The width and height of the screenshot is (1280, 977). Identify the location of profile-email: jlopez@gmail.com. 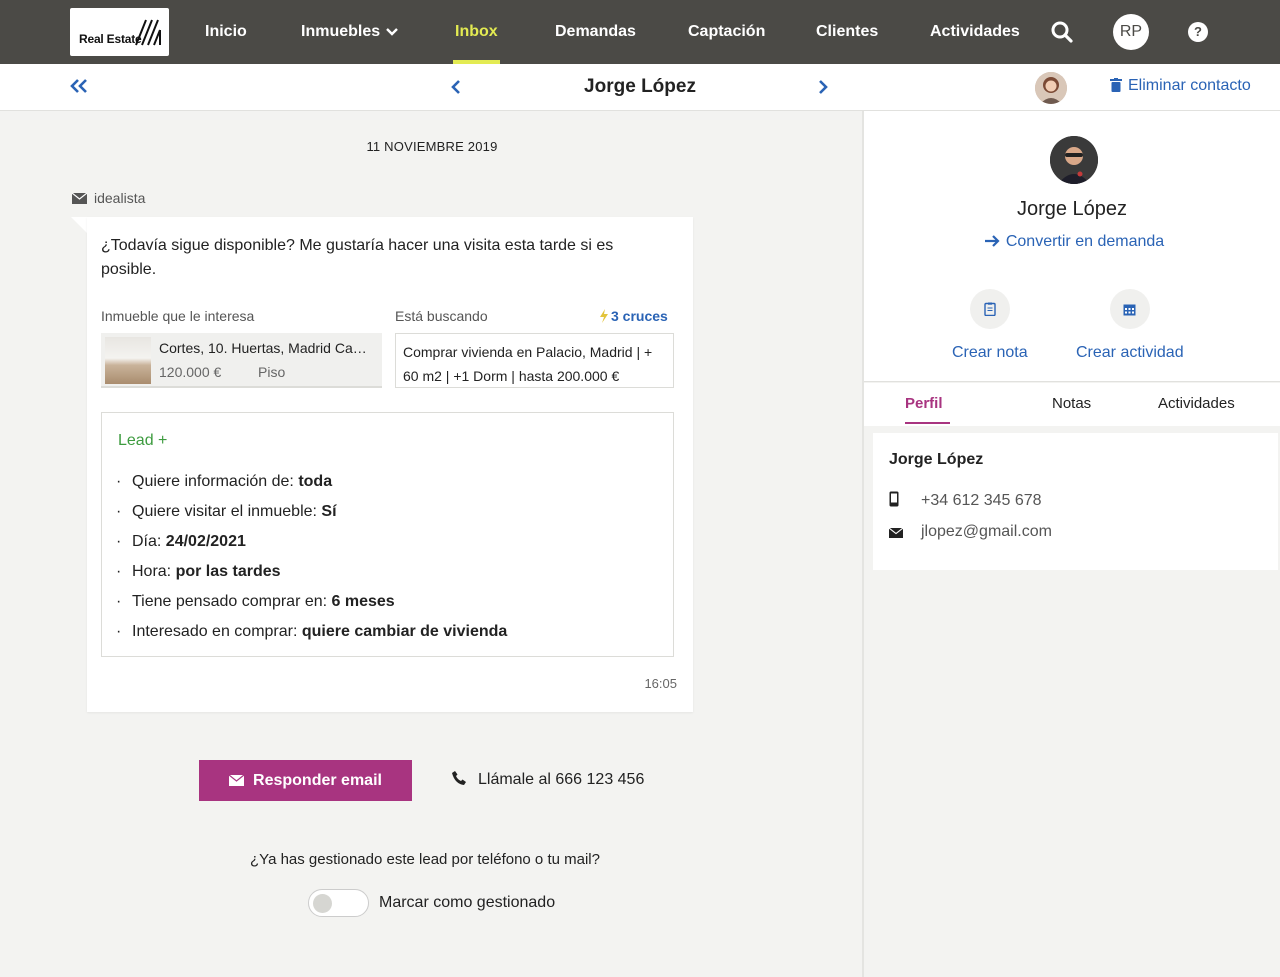
(986, 531).